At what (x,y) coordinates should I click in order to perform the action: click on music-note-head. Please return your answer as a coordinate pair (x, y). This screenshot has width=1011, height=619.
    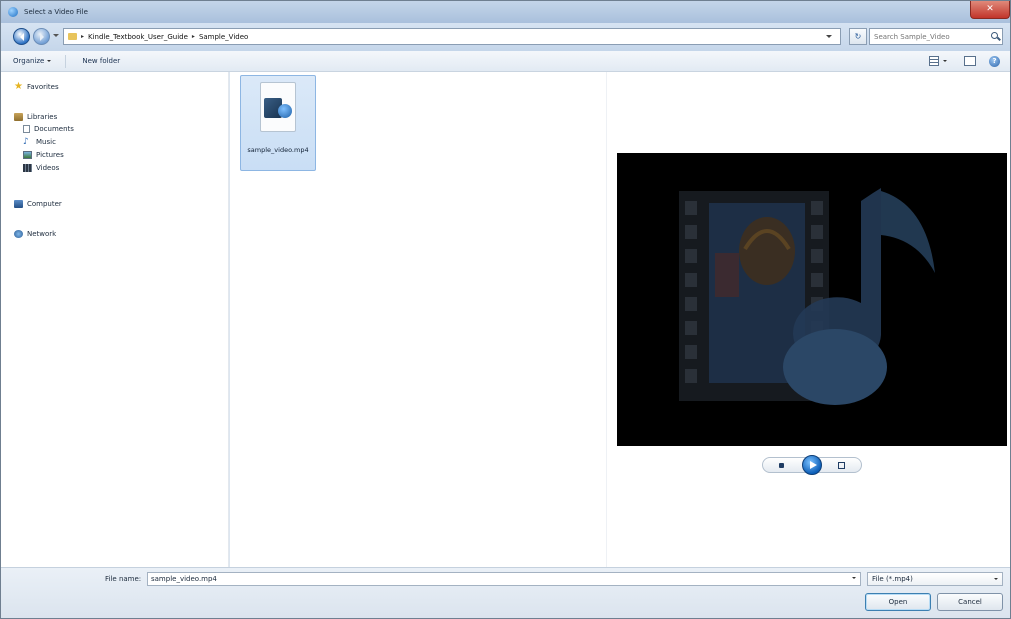
    Looking at the image, I should click on (835, 367).